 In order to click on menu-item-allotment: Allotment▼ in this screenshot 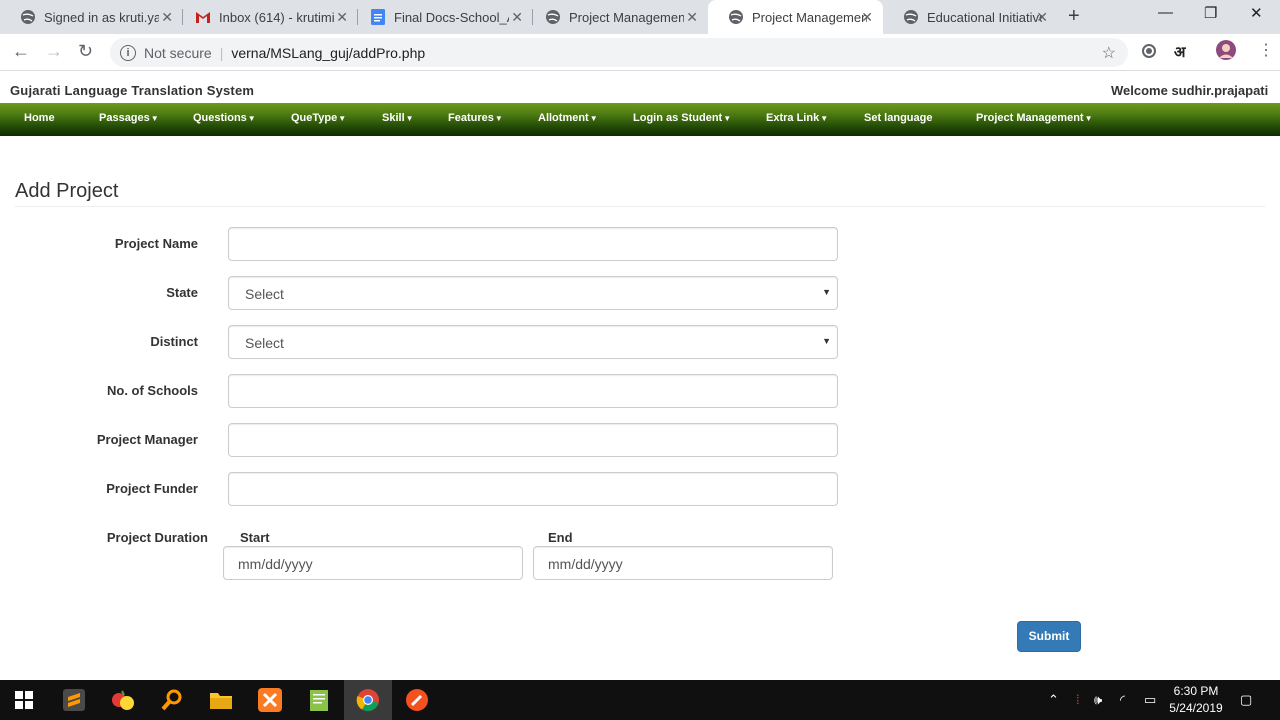, I will do `click(568, 118)`.